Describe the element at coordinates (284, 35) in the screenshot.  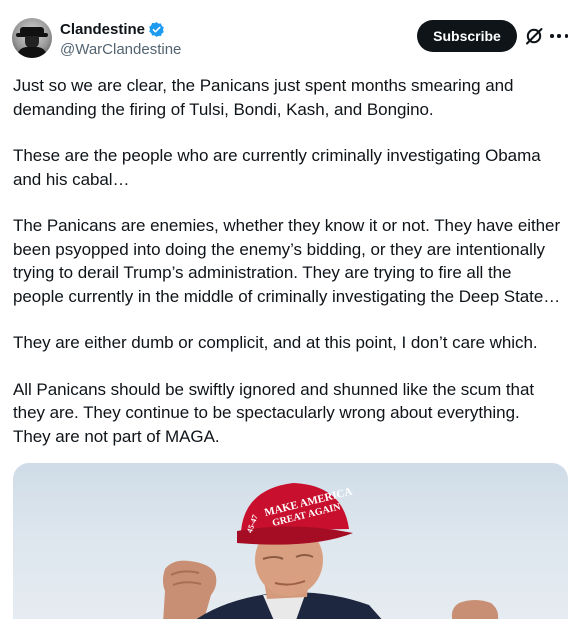
I see `tweet-header: Clandestine @WarClandestine Subscribe` at that location.